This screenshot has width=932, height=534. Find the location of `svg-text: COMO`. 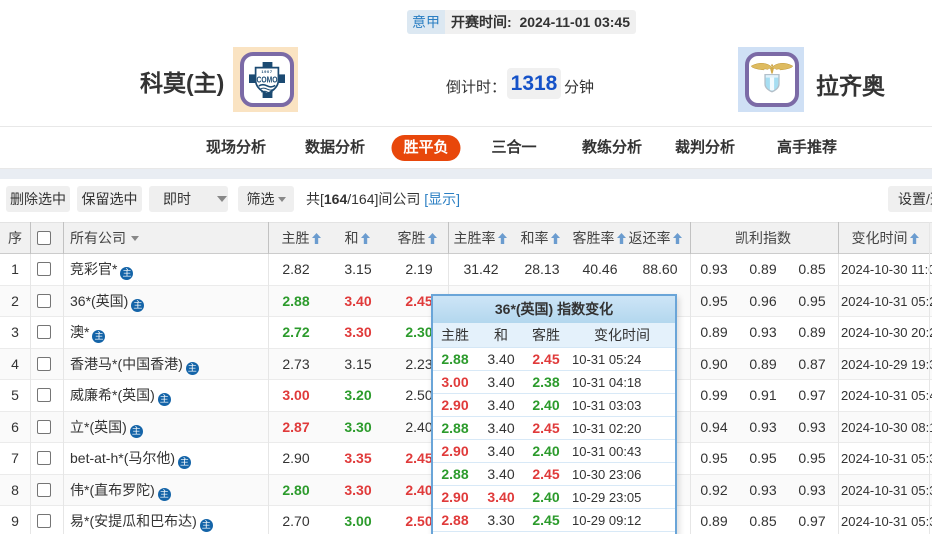

svg-text: COMO is located at coordinates (267, 79).